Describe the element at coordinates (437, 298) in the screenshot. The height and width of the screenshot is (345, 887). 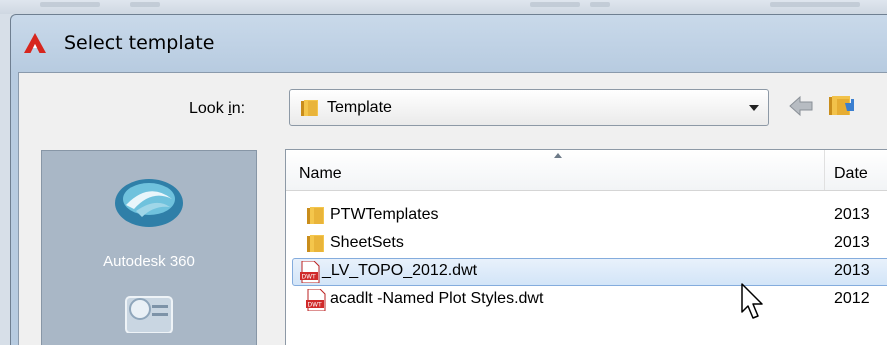
I see `file-name: acadlt -Named Plot Styles.dwt` at that location.